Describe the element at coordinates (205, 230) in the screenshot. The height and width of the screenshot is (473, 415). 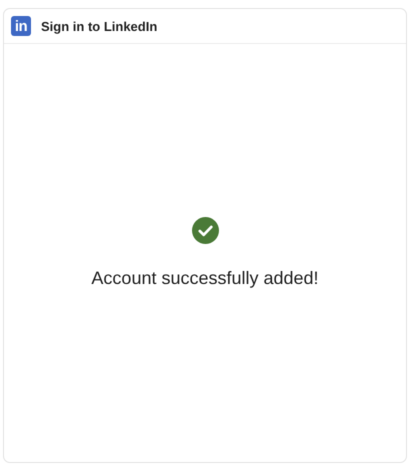
I see `check-circle-icon` at that location.